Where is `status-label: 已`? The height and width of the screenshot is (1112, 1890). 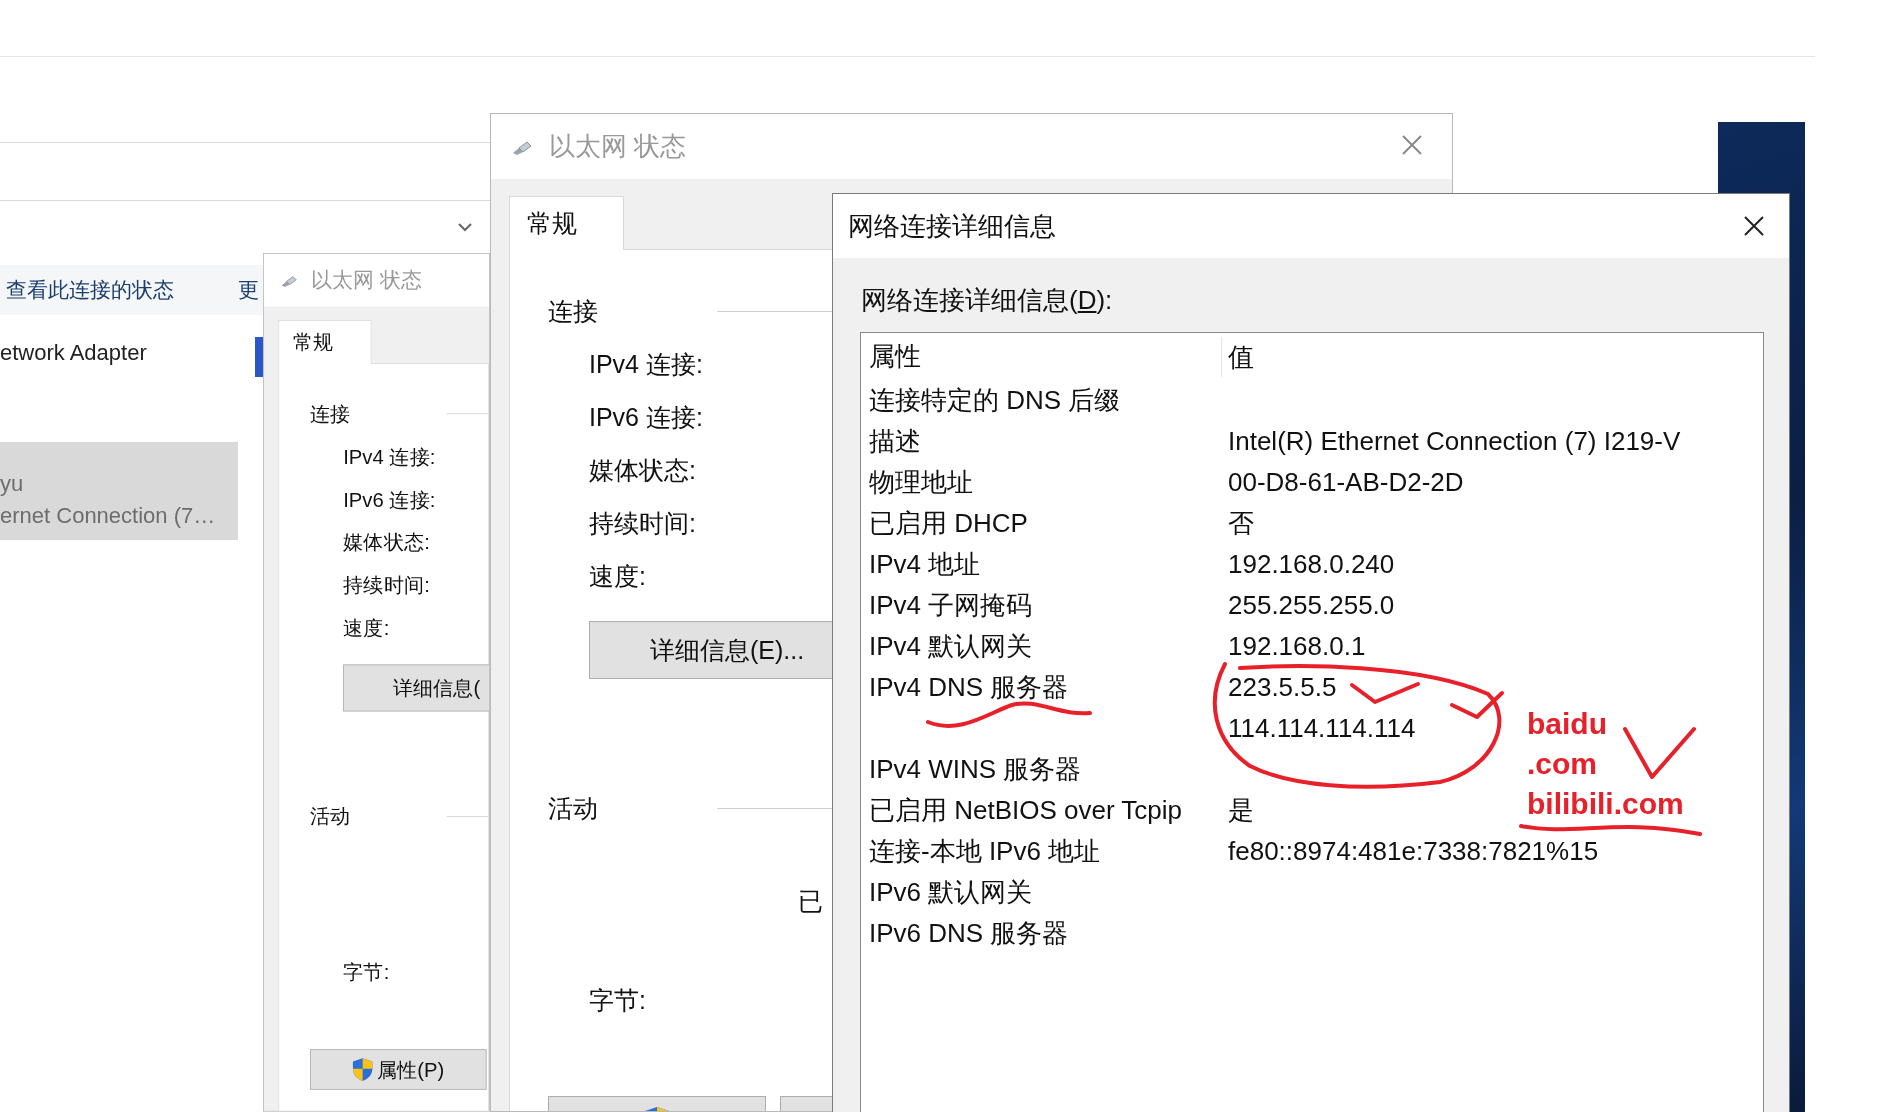 status-label: 已 is located at coordinates (810, 901).